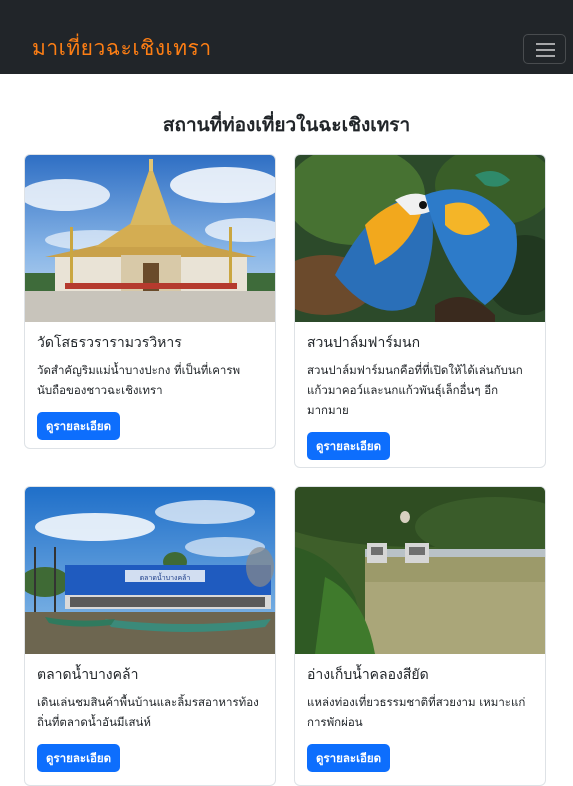 This screenshot has height=786, width=573. I want to click on card-image: ตลาดน้ำบางคล้า, so click(150, 570).